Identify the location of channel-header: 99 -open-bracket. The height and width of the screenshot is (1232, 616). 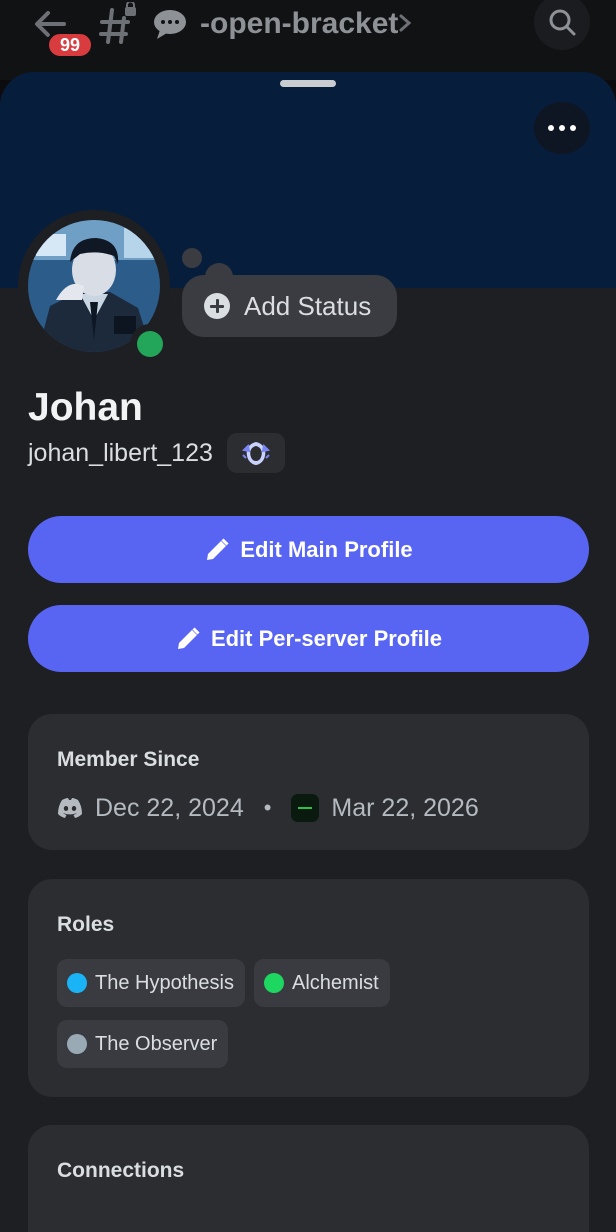
(308, 40).